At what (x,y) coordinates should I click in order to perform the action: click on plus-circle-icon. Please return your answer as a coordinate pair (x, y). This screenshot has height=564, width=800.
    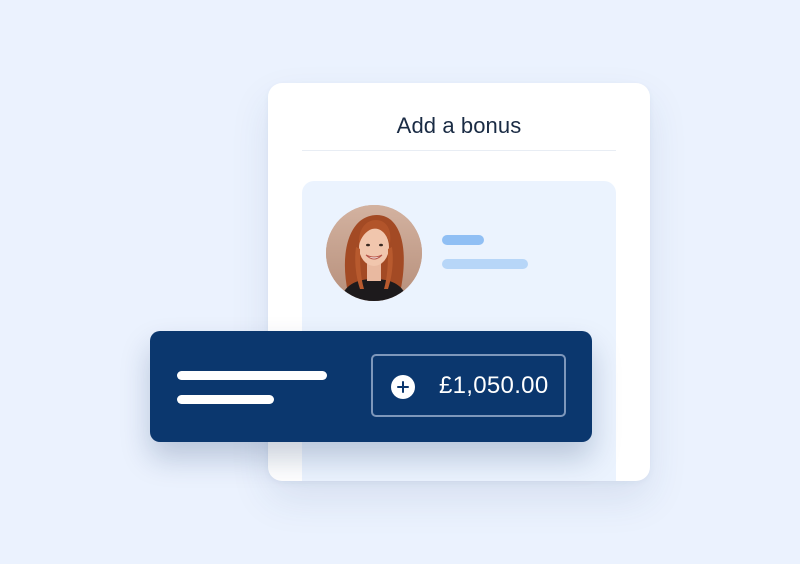
    Looking at the image, I should click on (403, 387).